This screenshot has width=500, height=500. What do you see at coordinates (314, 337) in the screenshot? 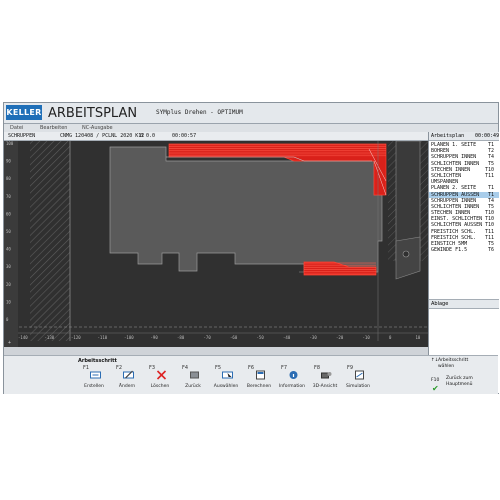
I see `x-tick-label: -30` at bounding box center [314, 337].